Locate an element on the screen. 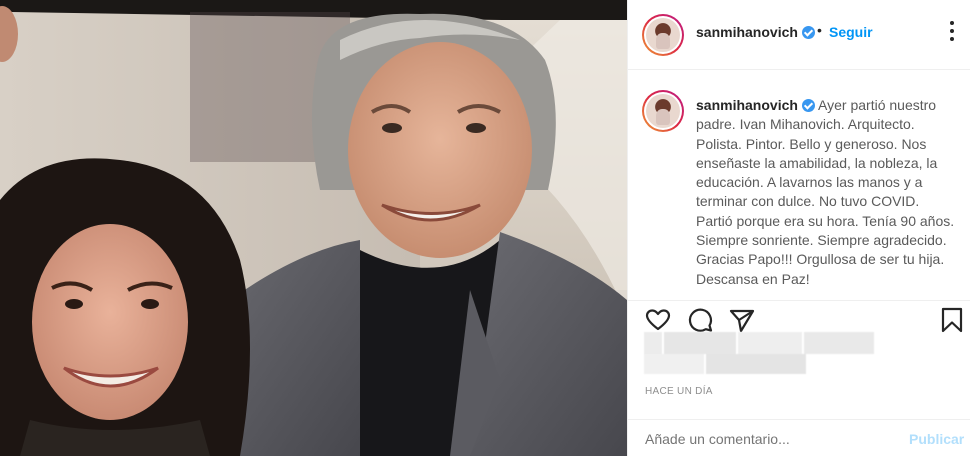  post-header: sanmihanovich • Seguir is located at coordinates (799, 35).